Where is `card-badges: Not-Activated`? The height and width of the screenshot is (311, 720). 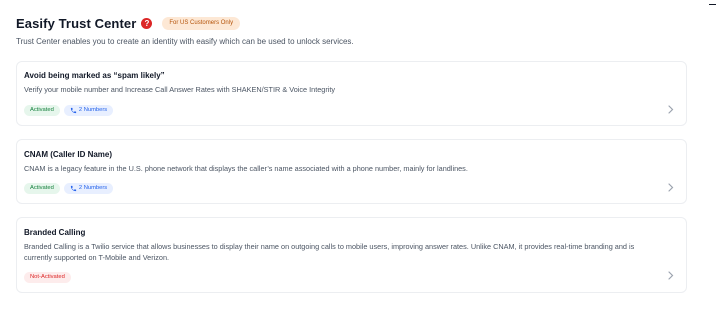 card-badges: Not-Activated is located at coordinates (47, 277).